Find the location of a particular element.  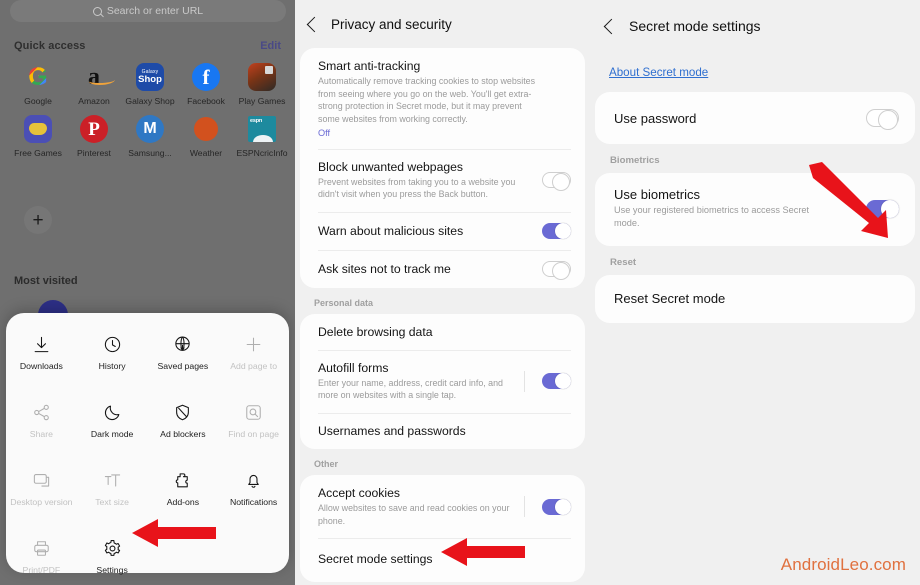

menu-item-label: Notifications is located at coordinates (253, 502).